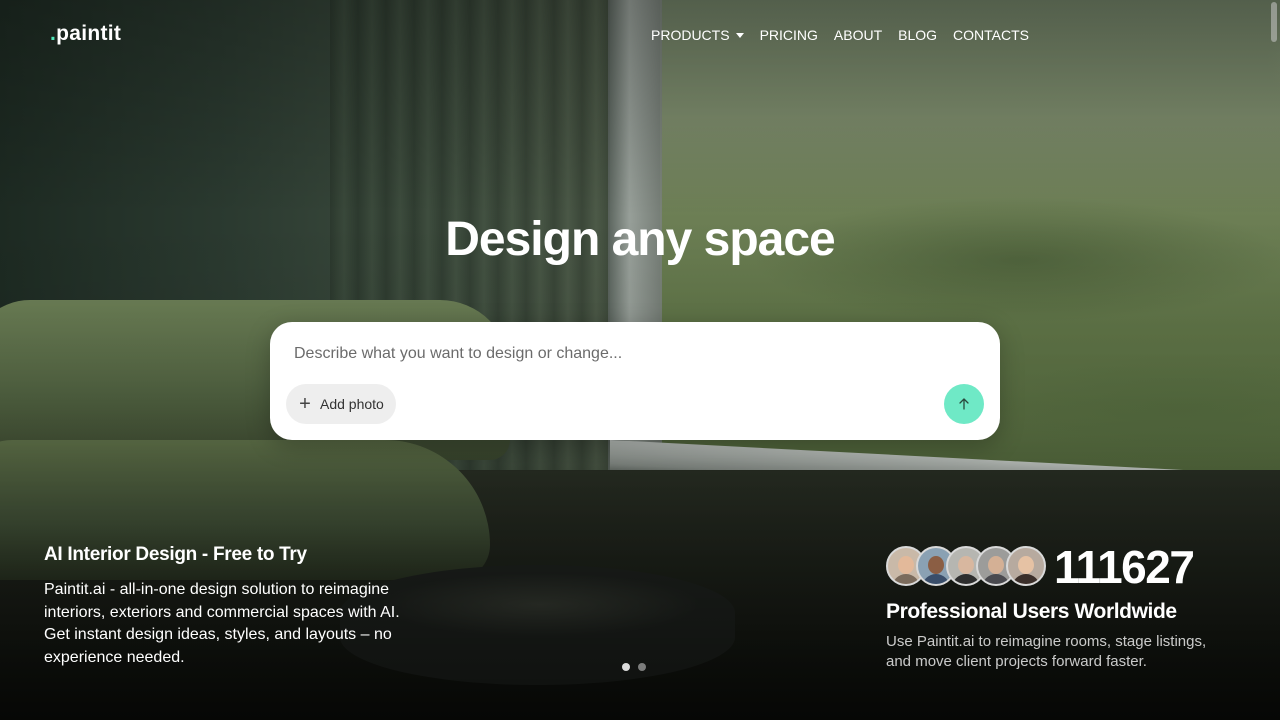 The image size is (1280, 720). I want to click on plus-icon: +, so click(305, 404).